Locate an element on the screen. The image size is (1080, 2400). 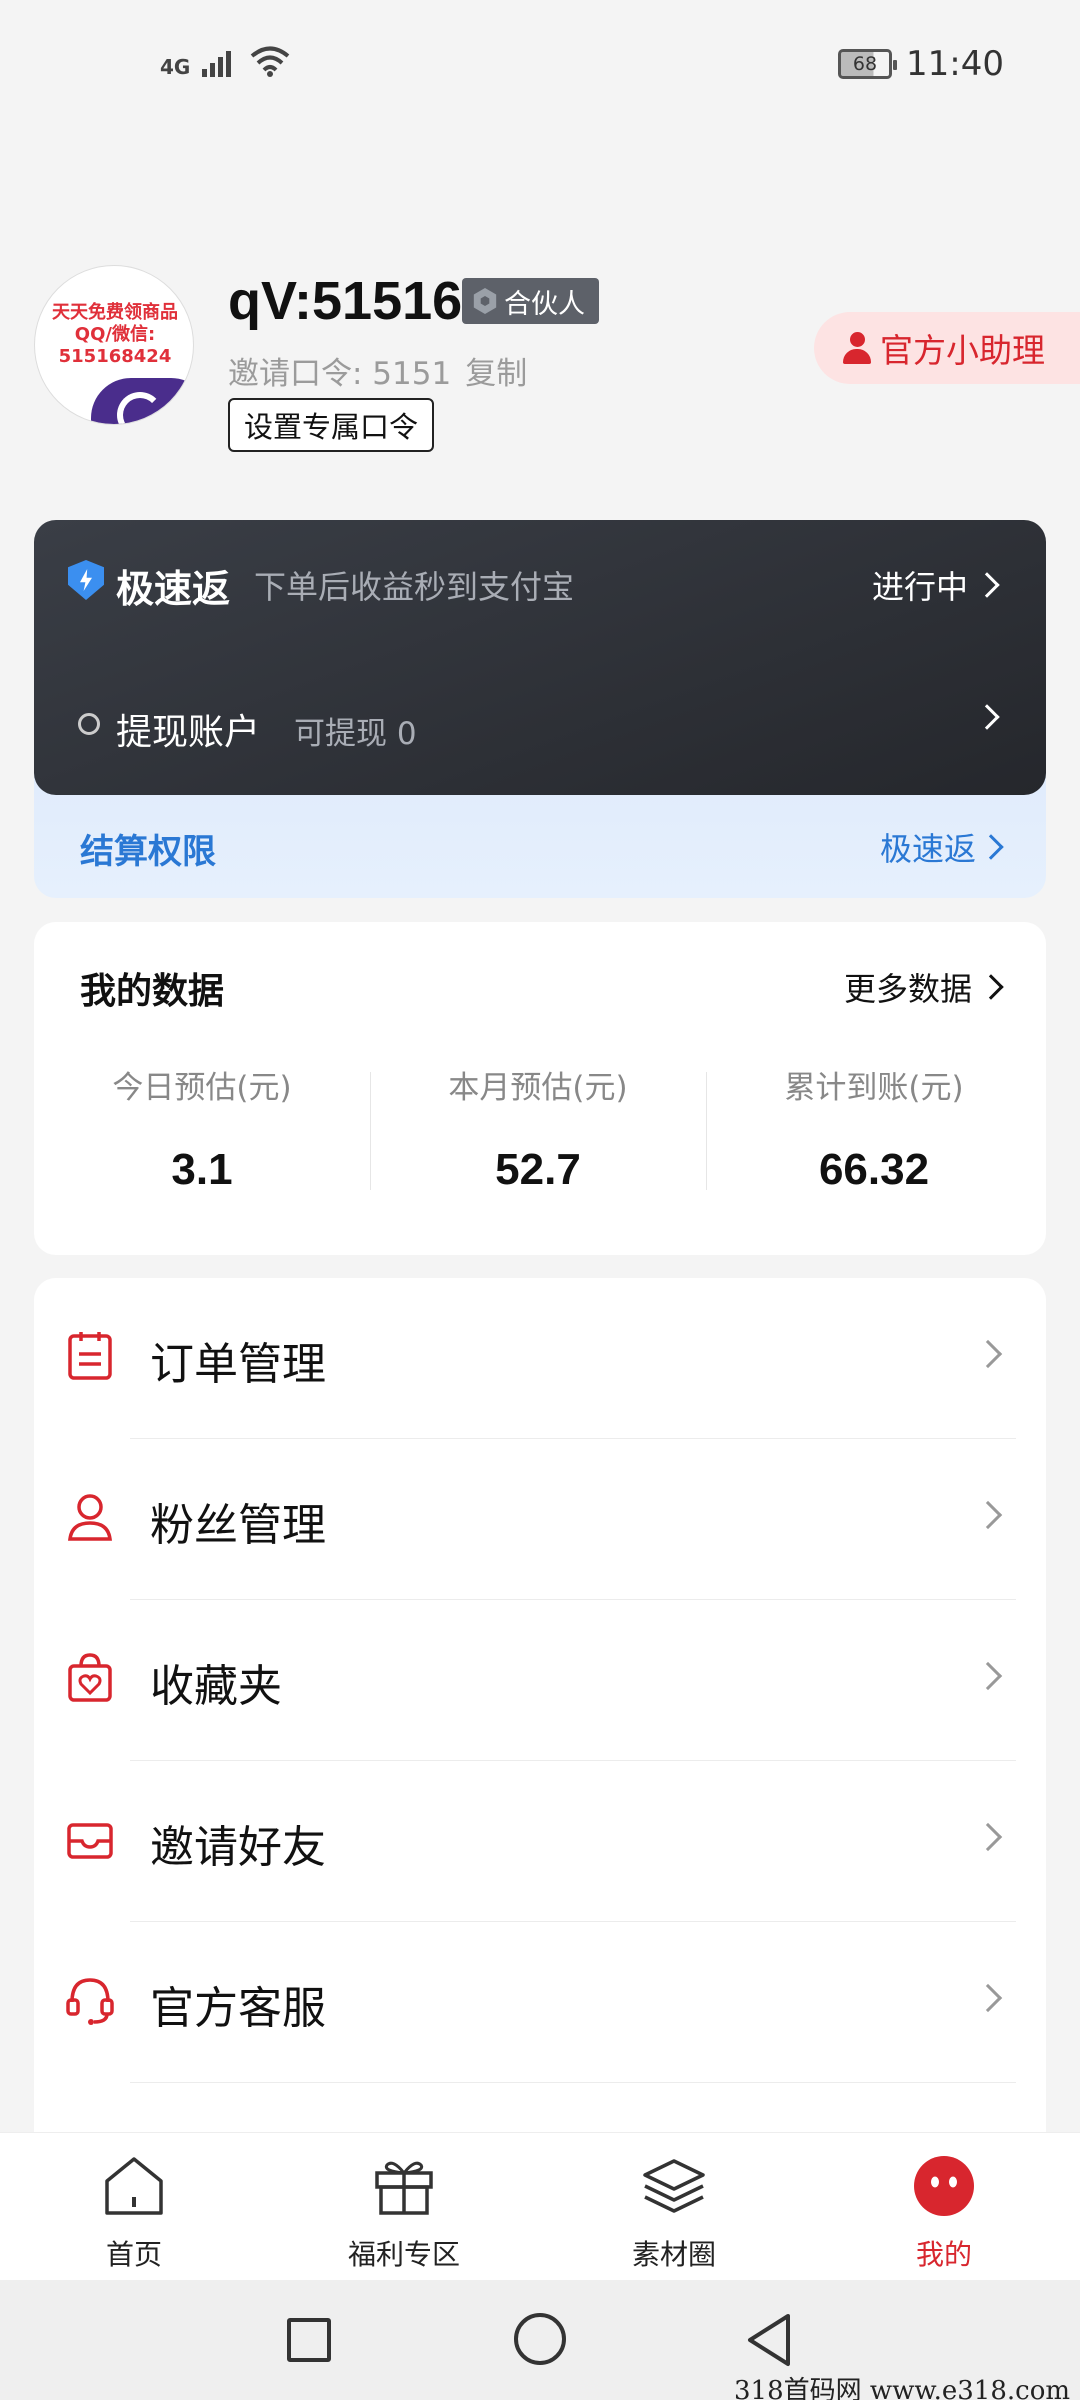
withdraw-account-title: 提现账户 is located at coordinates (188, 732).